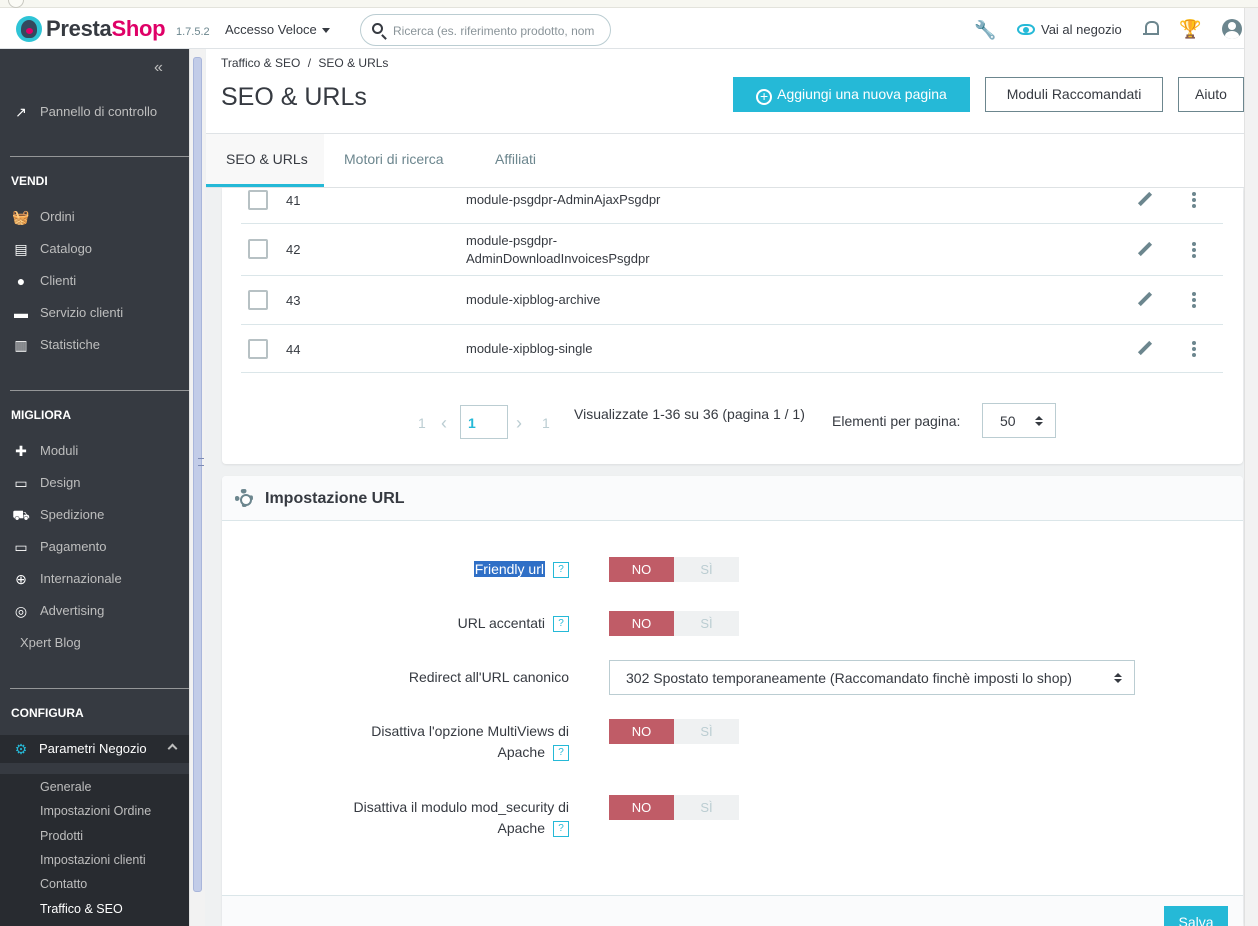  What do you see at coordinates (158, 68) in the screenshot?
I see `collapse-sidebar-icon: «` at bounding box center [158, 68].